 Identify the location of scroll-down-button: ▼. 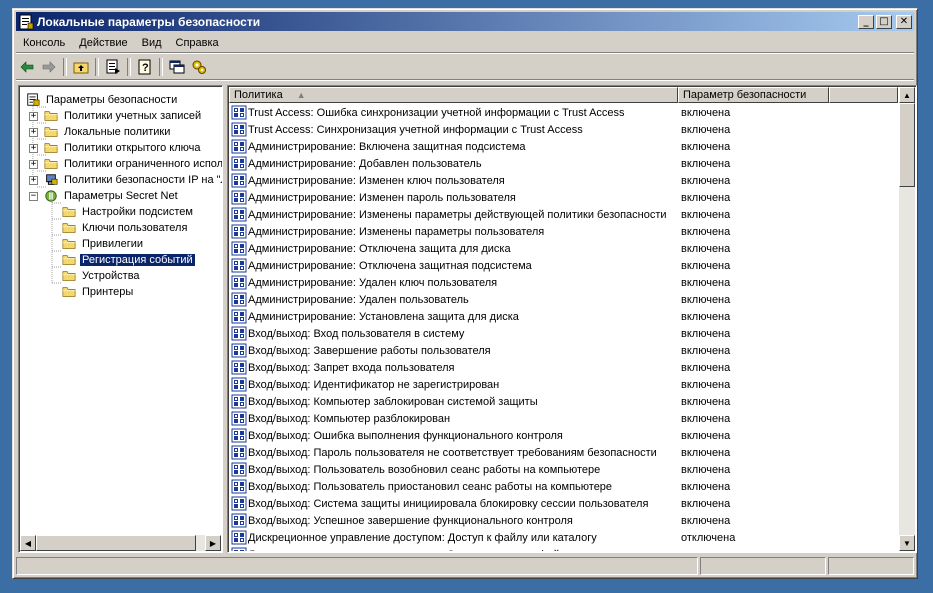
(907, 543).